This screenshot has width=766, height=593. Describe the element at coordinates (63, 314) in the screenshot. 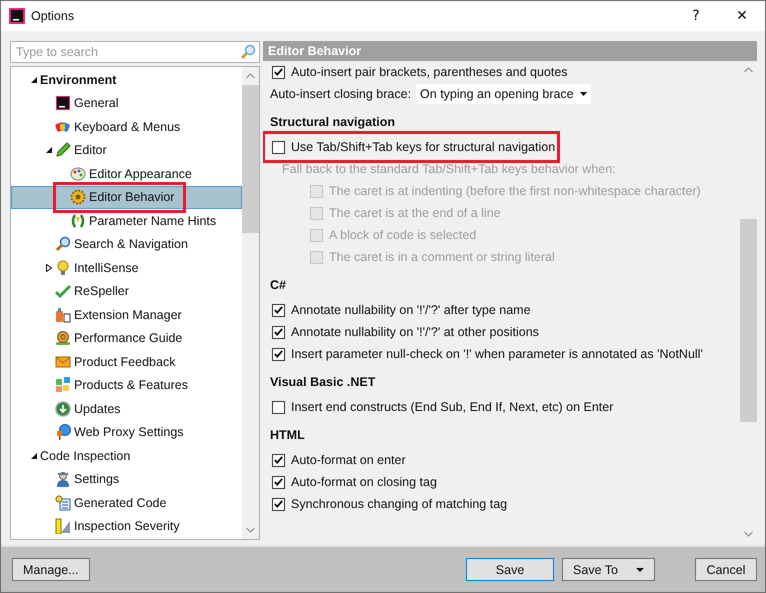

I see `plug-icon` at that location.